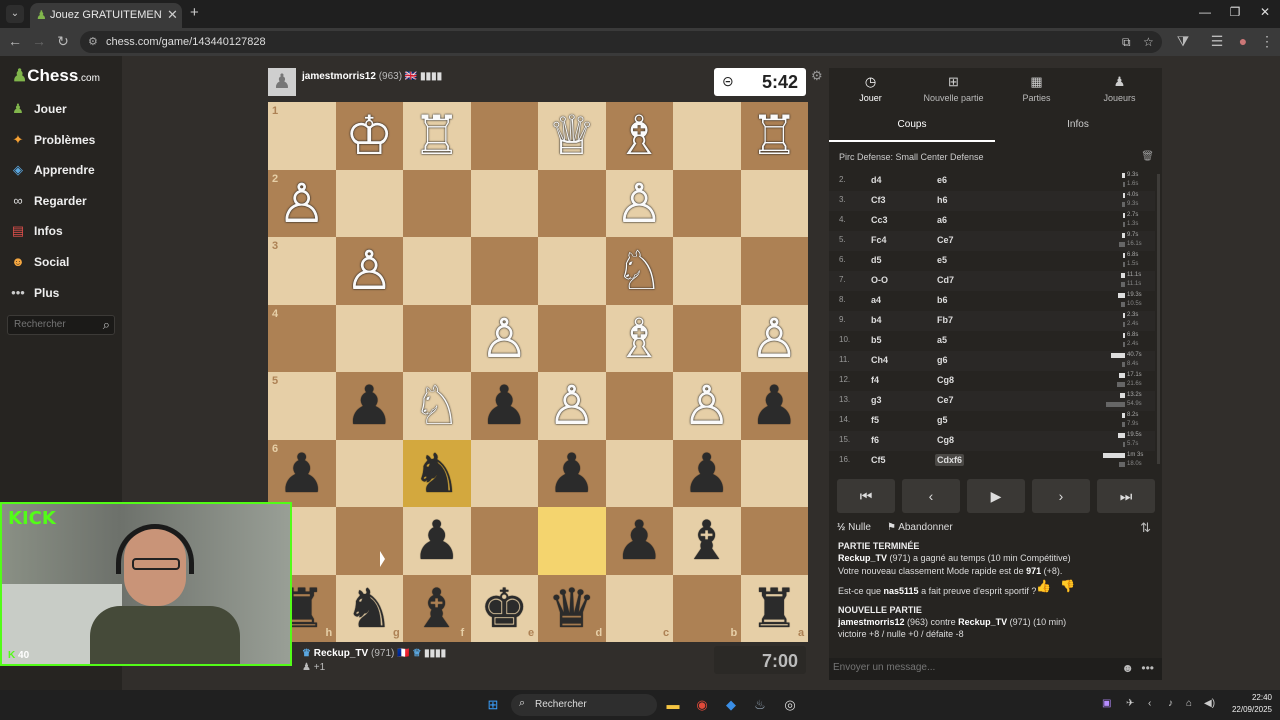 The image size is (1280, 720). I want to click on play-button: ▶, so click(996, 496).